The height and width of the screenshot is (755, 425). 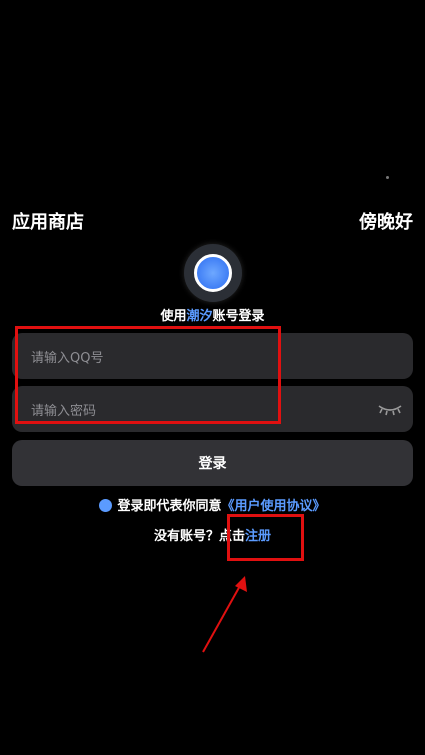 What do you see at coordinates (169, 506) in the screenshot?
I see `agreement-text: 登录即代表你同意` at bounding box center [169, 506].